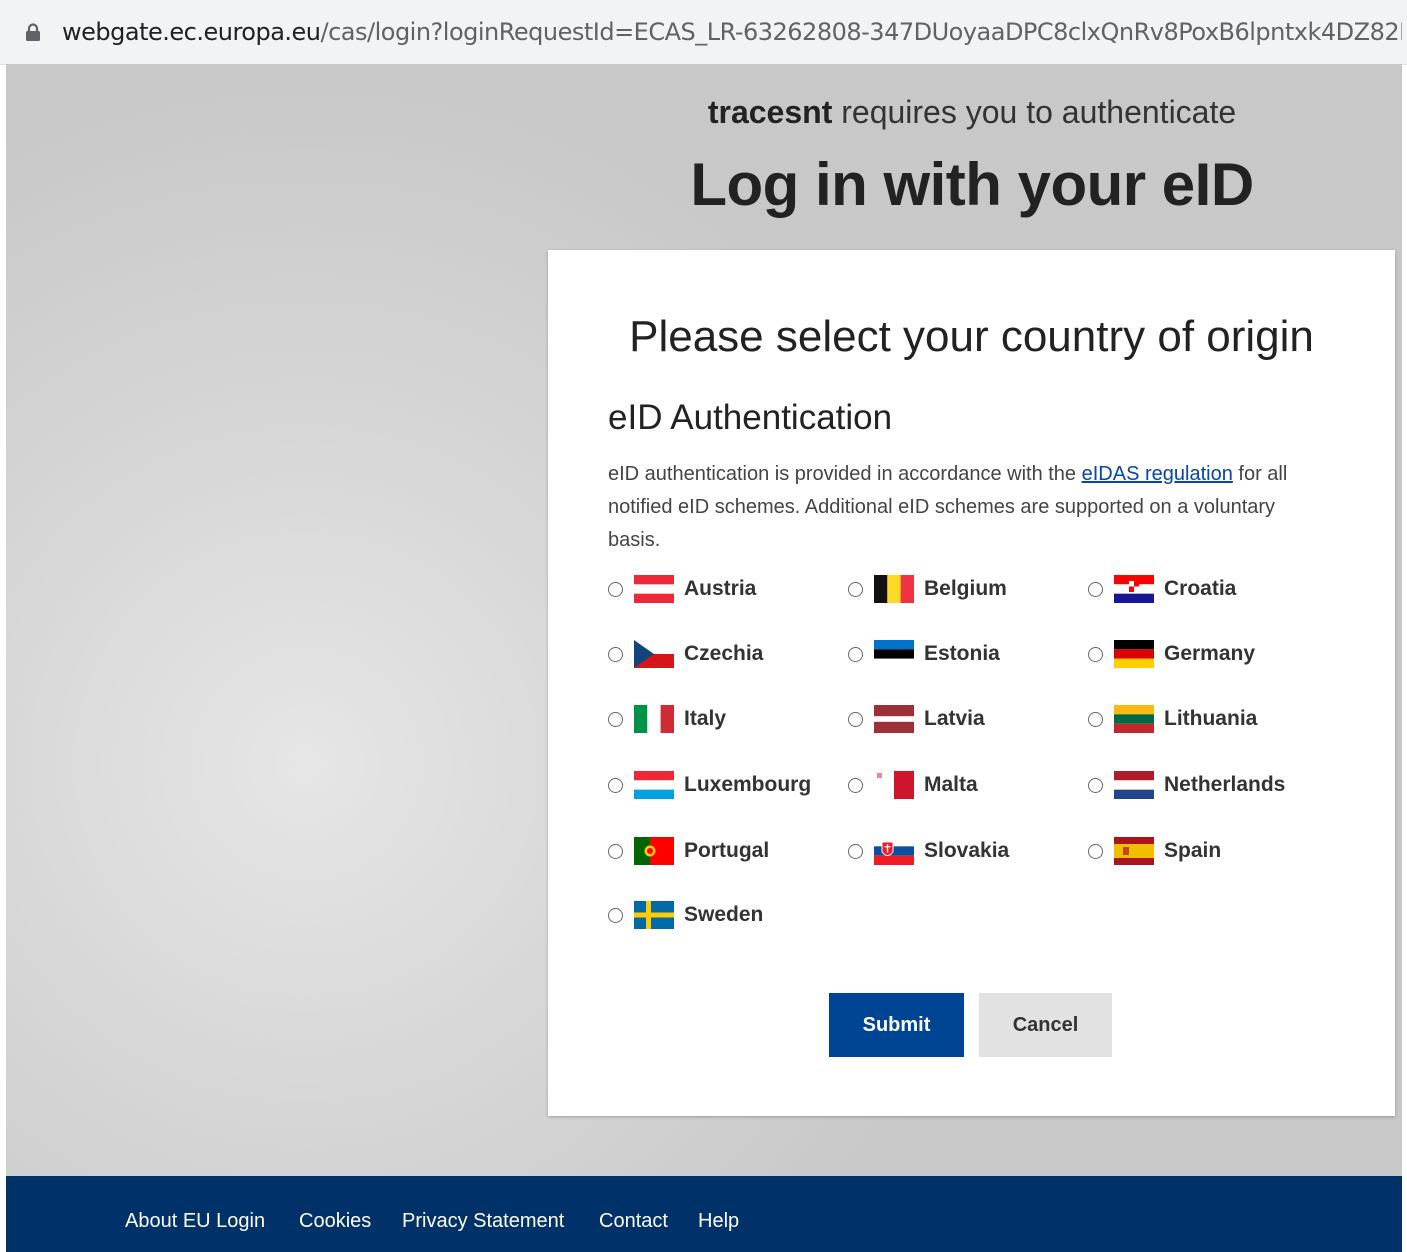 This screenshot has height=1252, width=1407. I want to click on malta-flag, so click(894, 785).